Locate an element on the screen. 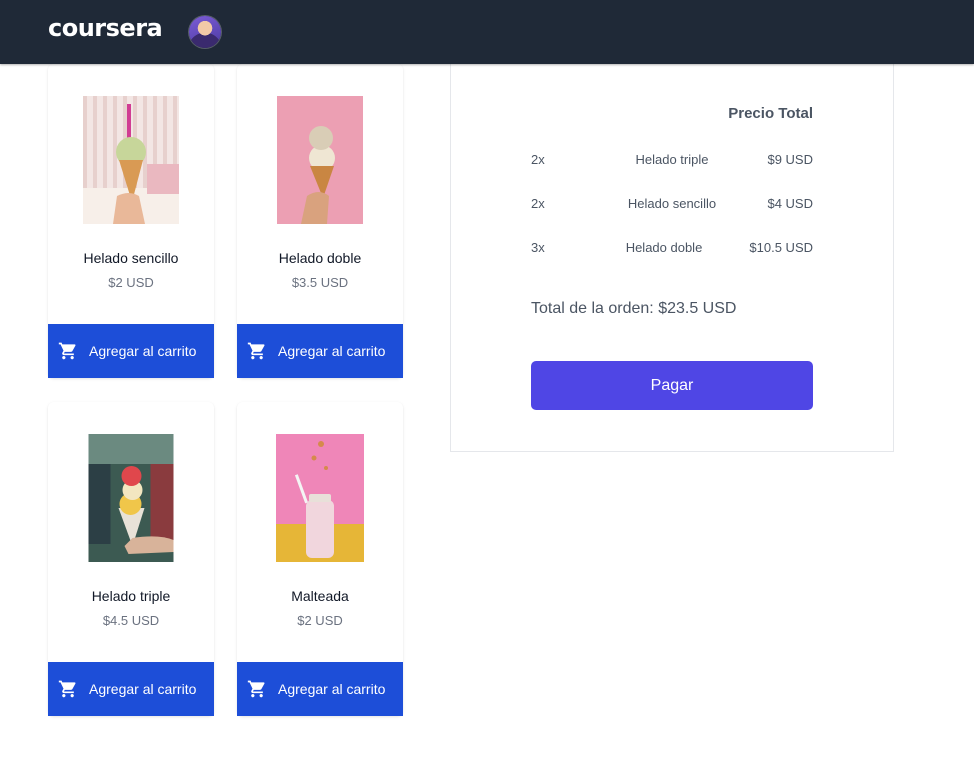 This screenshot has width=974, height=772. item-price: $4 USD is located at coordinates (790, 203).